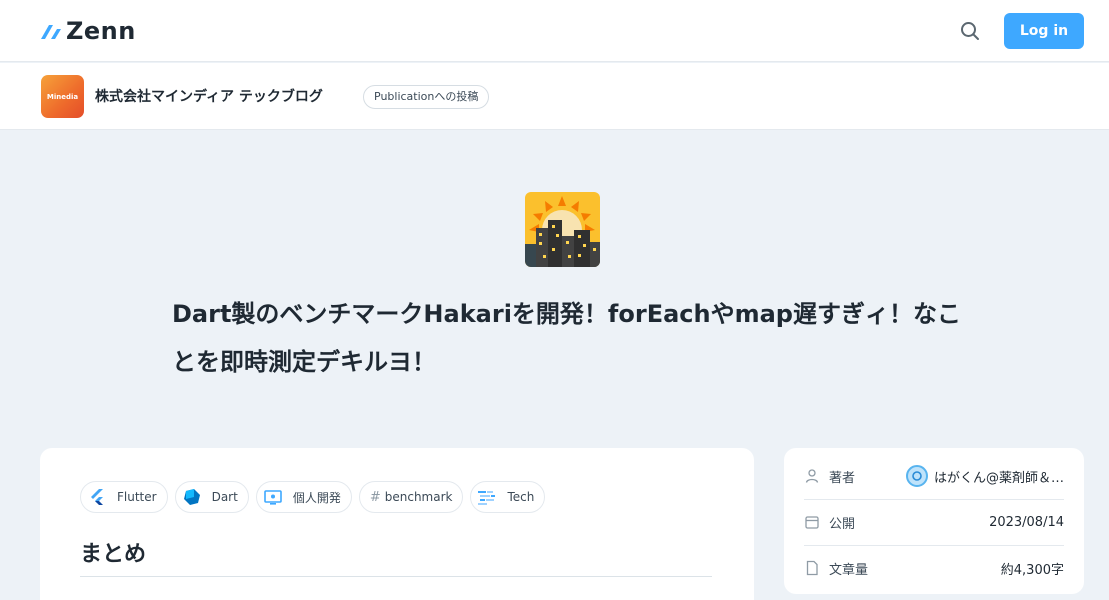 This screenshot has height=600, width=1109. Describe the element at coordinates (842, 524) in the screenshot. I see `published-label: 公開` at that location.